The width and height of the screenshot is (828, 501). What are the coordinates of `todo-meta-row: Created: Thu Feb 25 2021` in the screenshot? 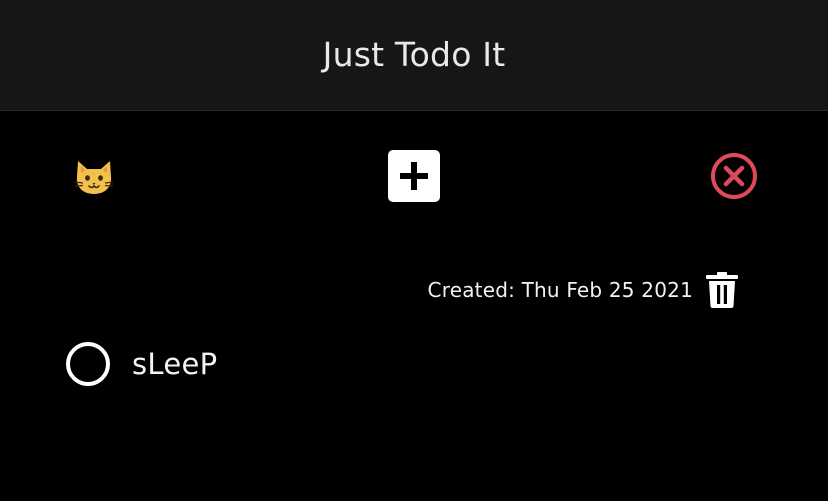 It's located at (414, 290).